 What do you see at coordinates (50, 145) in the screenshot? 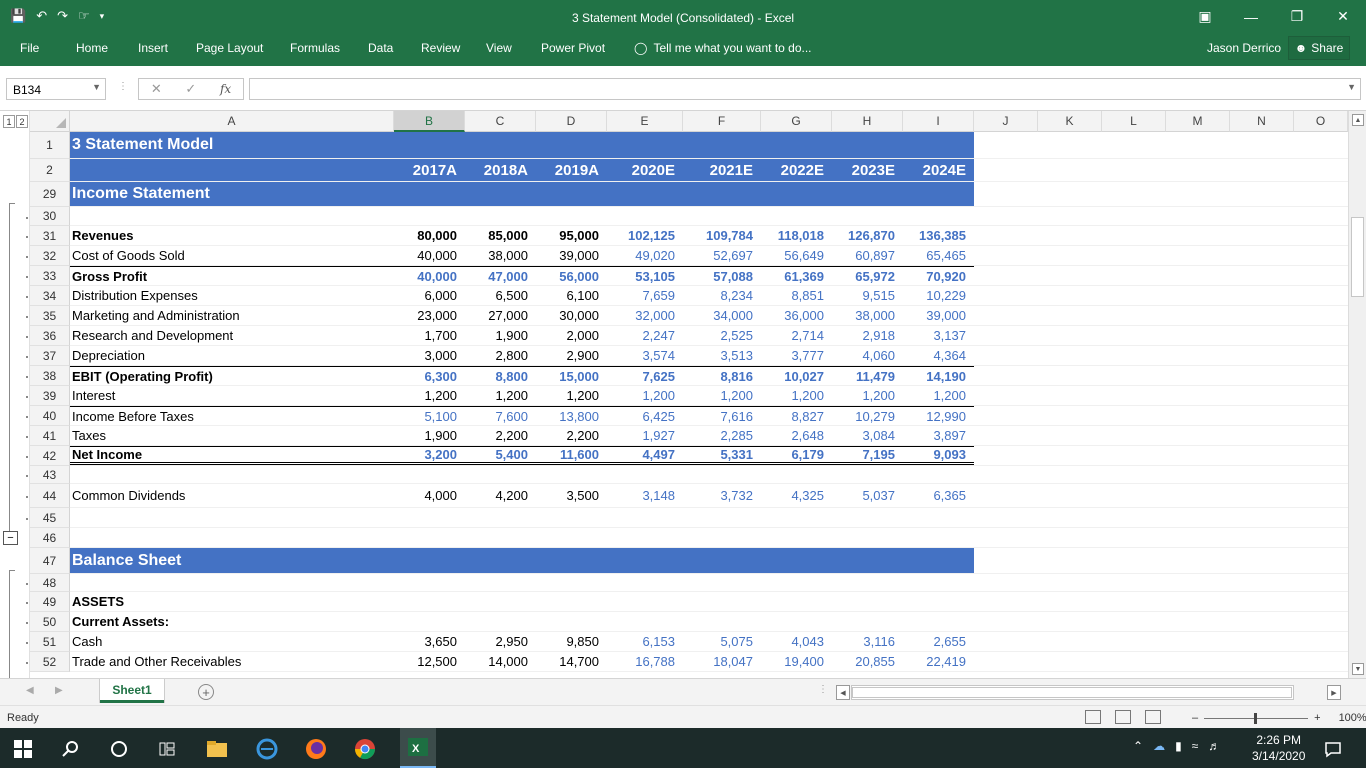
I see `row-header-1: 1` at bounding box center [50, 145].